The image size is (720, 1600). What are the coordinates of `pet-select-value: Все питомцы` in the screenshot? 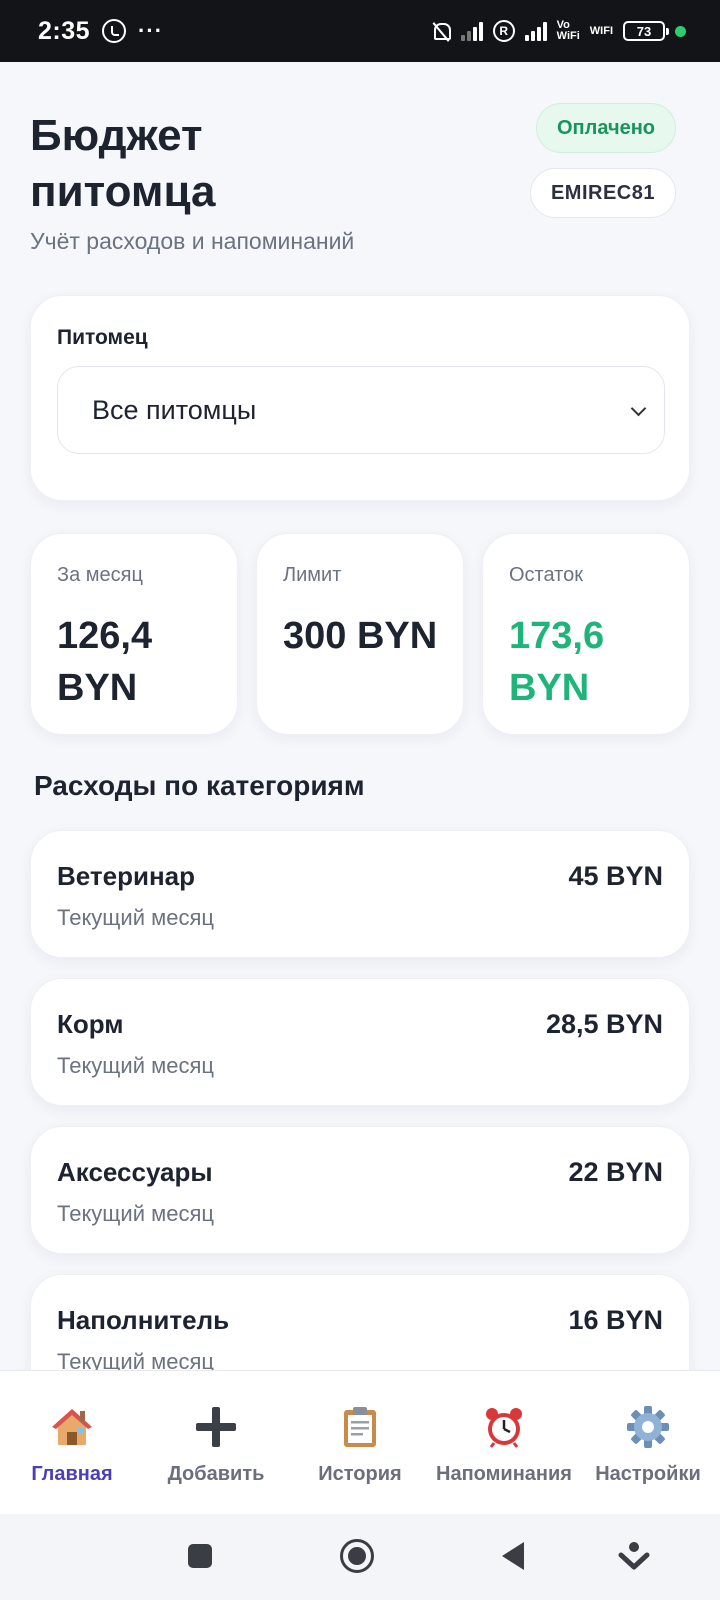 It's located at (174, 409).